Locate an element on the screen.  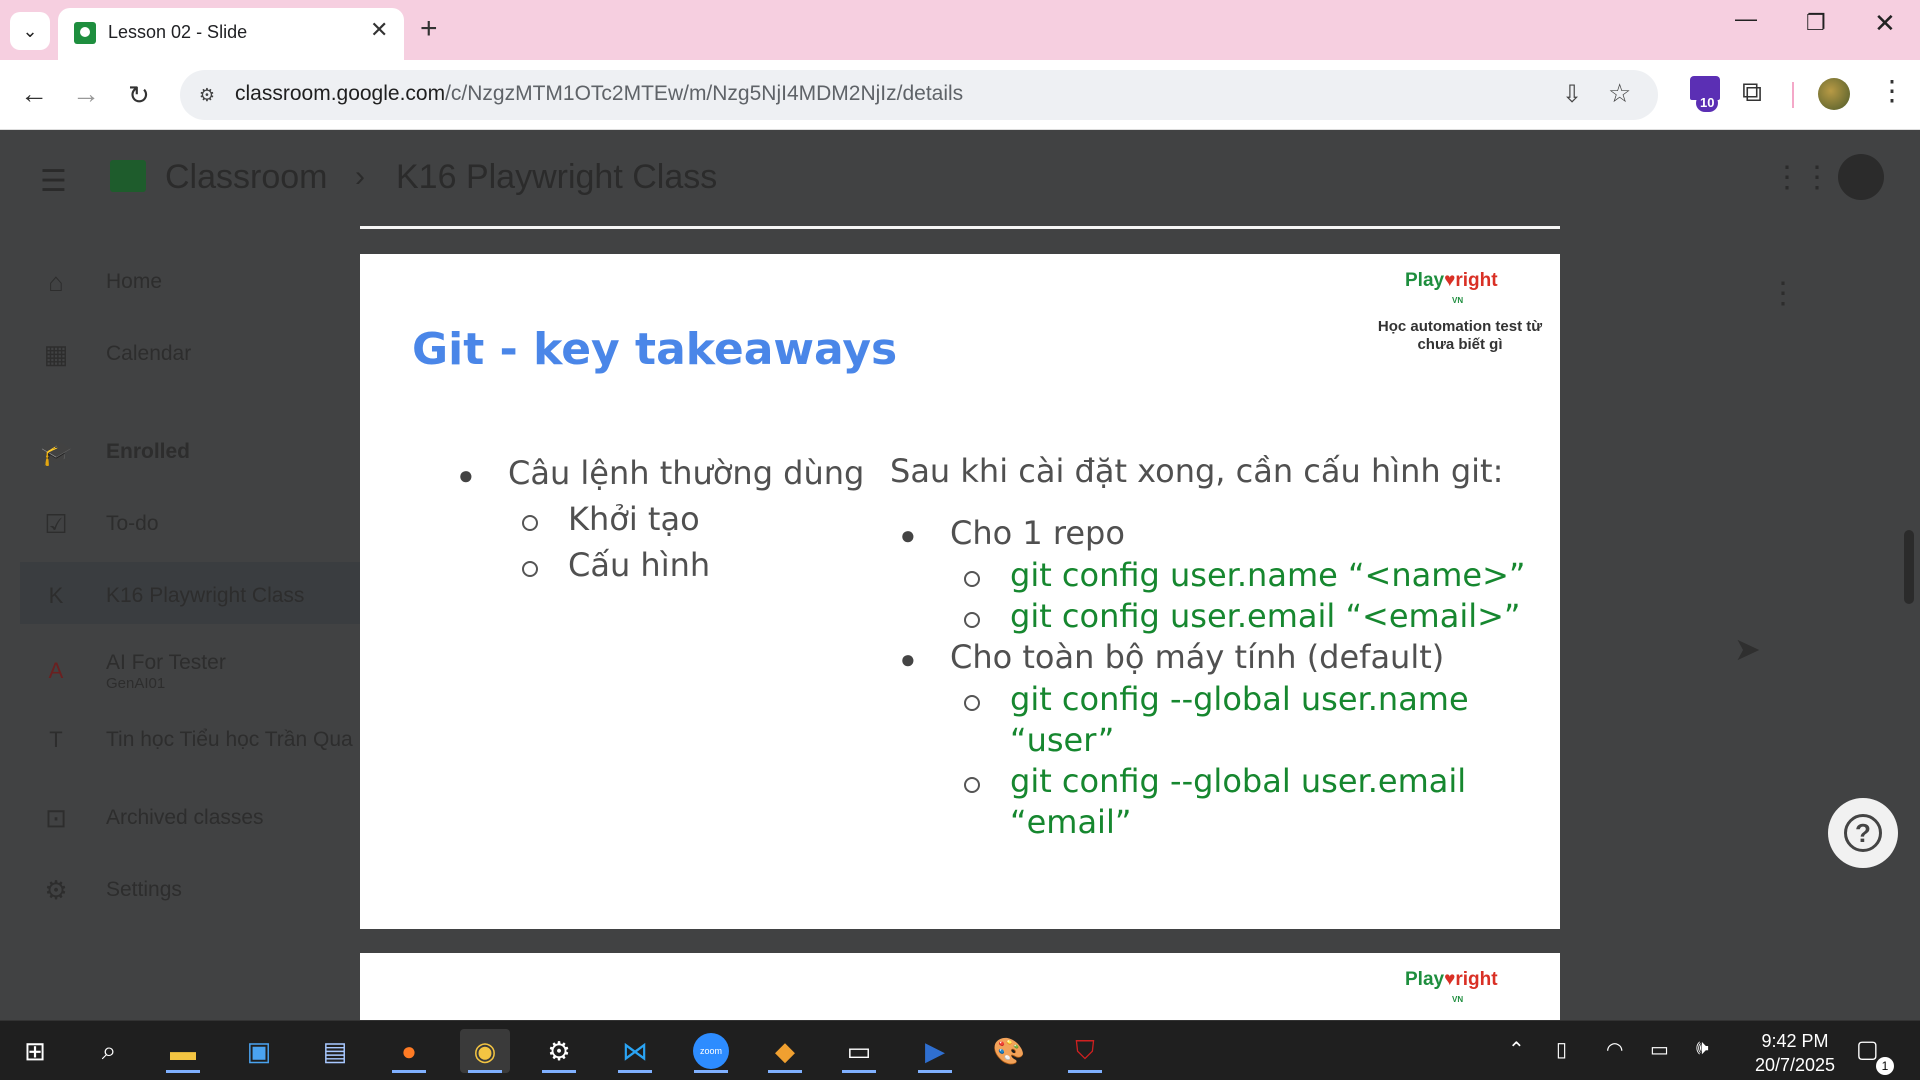
clock-time: 9:42 PM is located at coordinates (1795, 1041).